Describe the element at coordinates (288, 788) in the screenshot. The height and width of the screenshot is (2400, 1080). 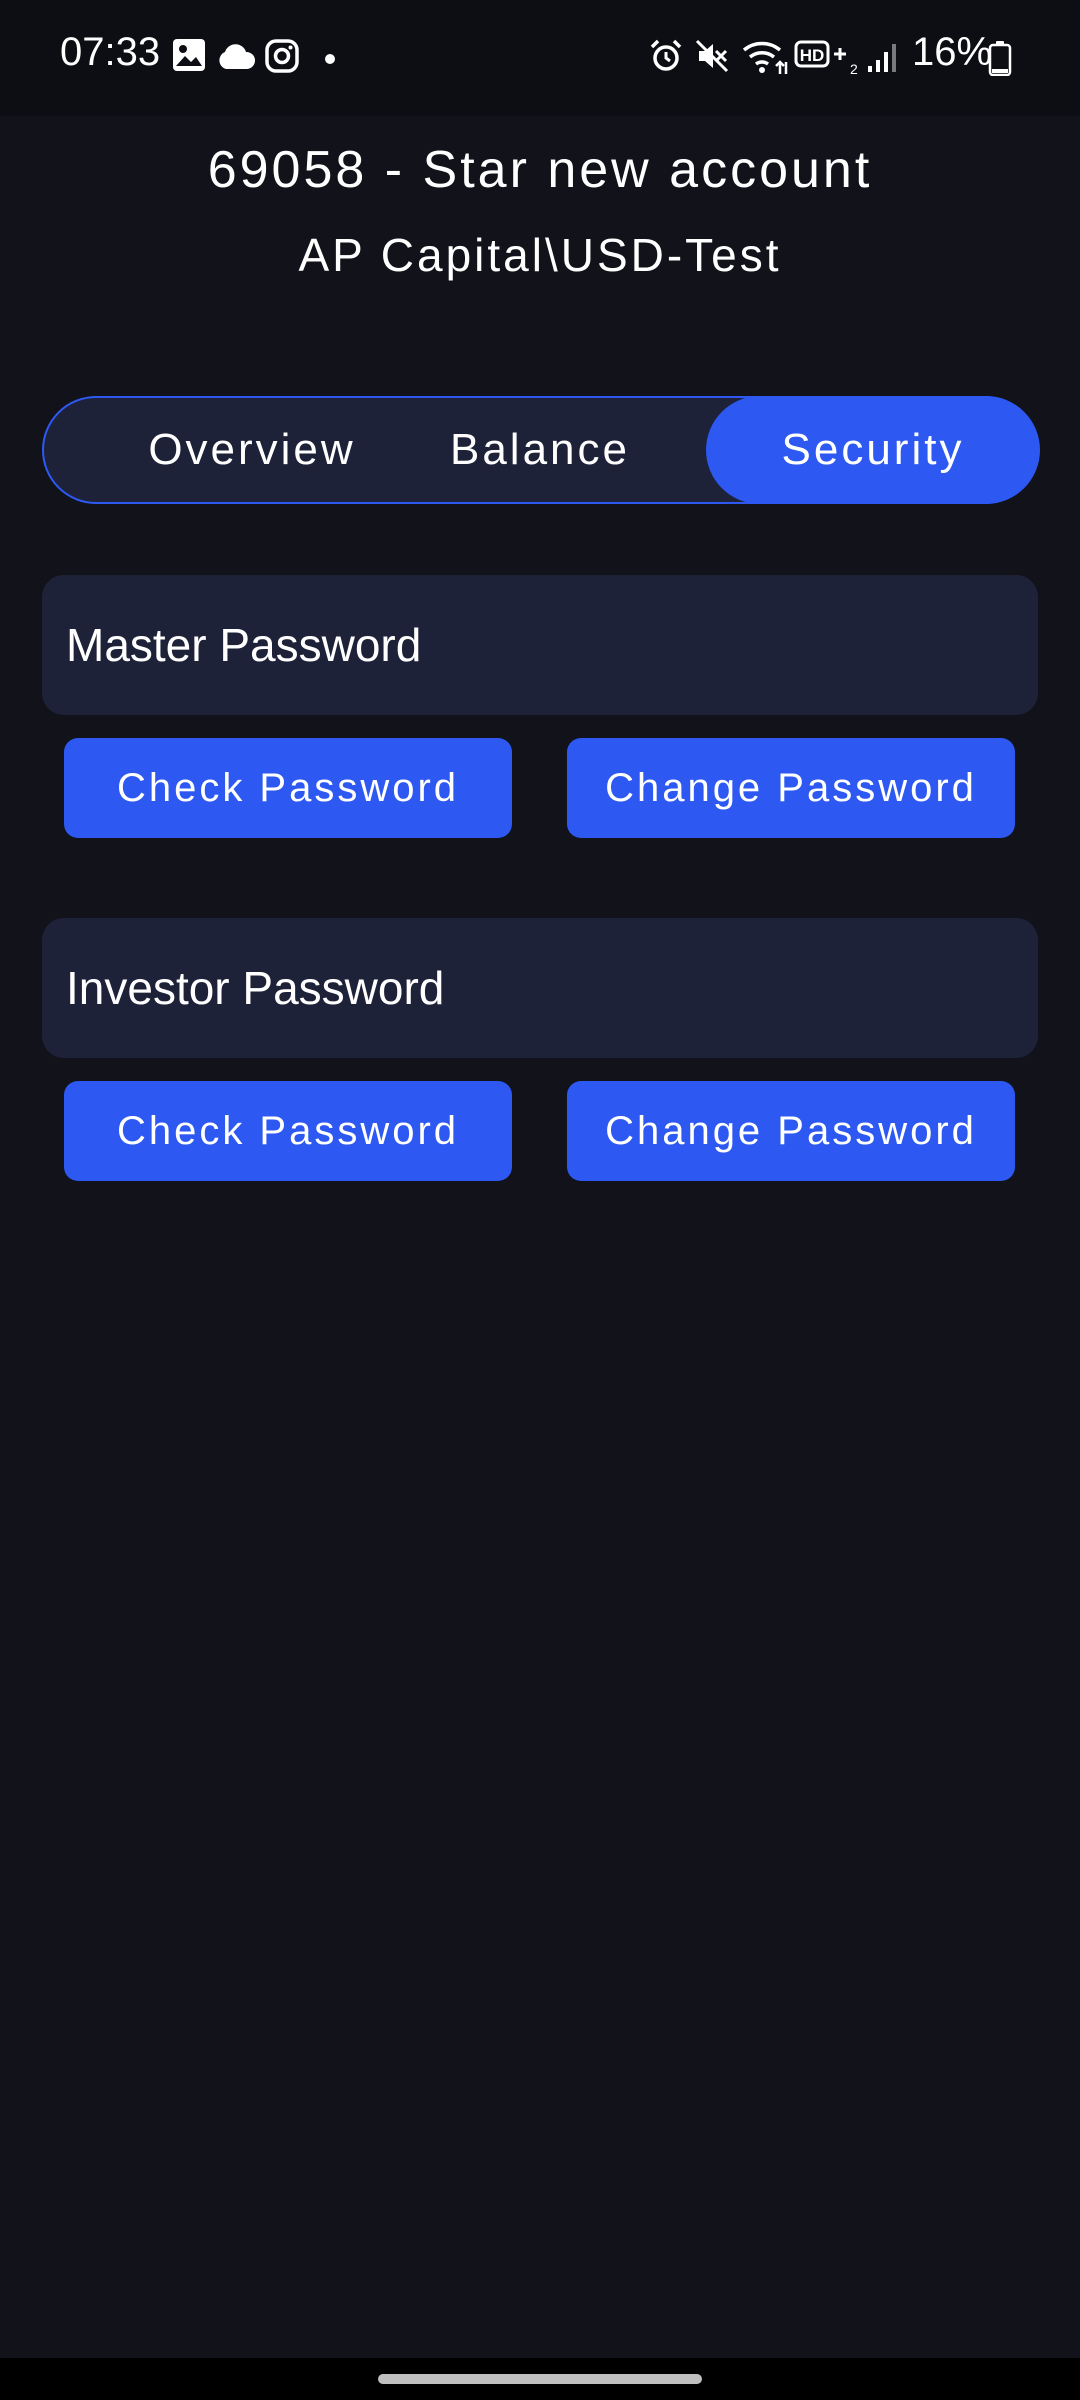
I see `check-master-password-button: Check Password` at that location.